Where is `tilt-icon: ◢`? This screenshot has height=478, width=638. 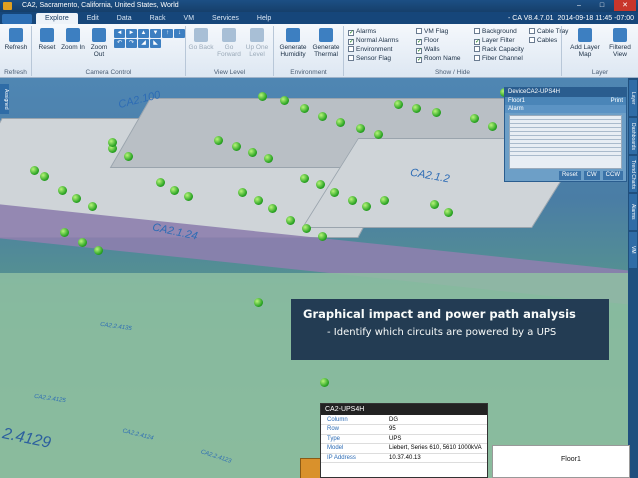 tilt-icon: ◢ is located at coordinates (143, 43).